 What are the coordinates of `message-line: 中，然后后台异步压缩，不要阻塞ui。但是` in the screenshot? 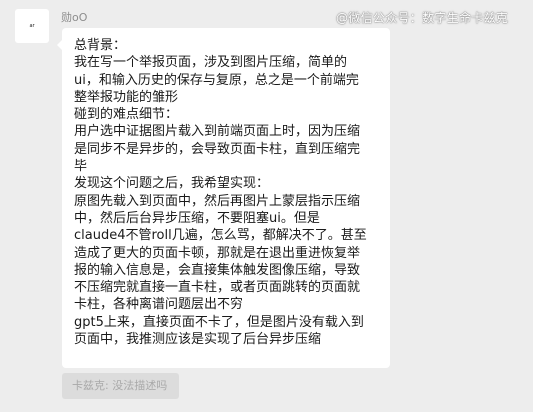 It's located at (197, 218).